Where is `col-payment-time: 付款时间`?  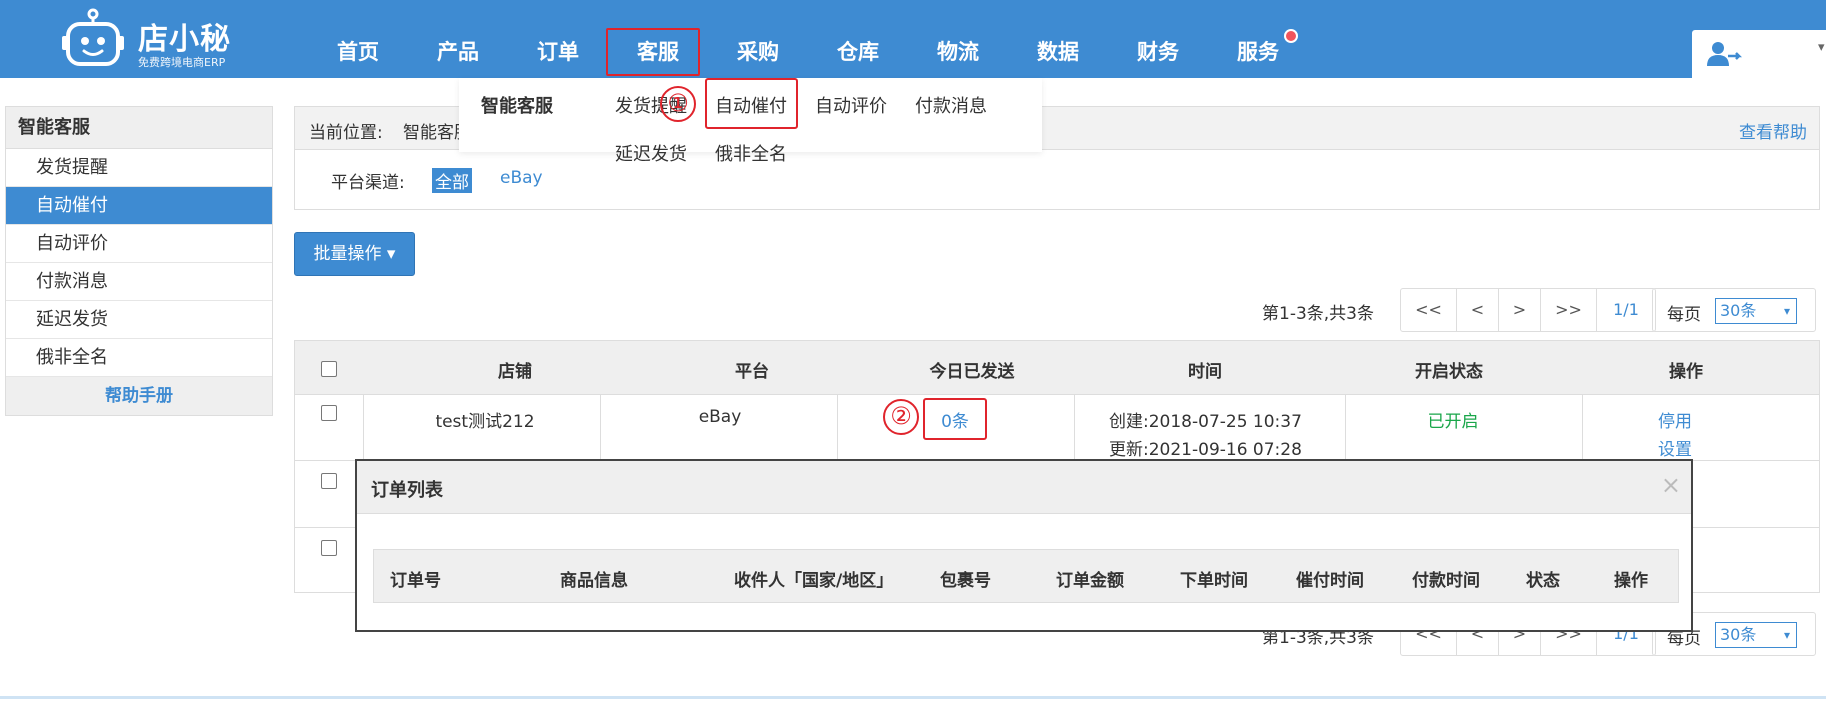 col-payment-time: 付款时间 is located at coordinates (1446, 581).